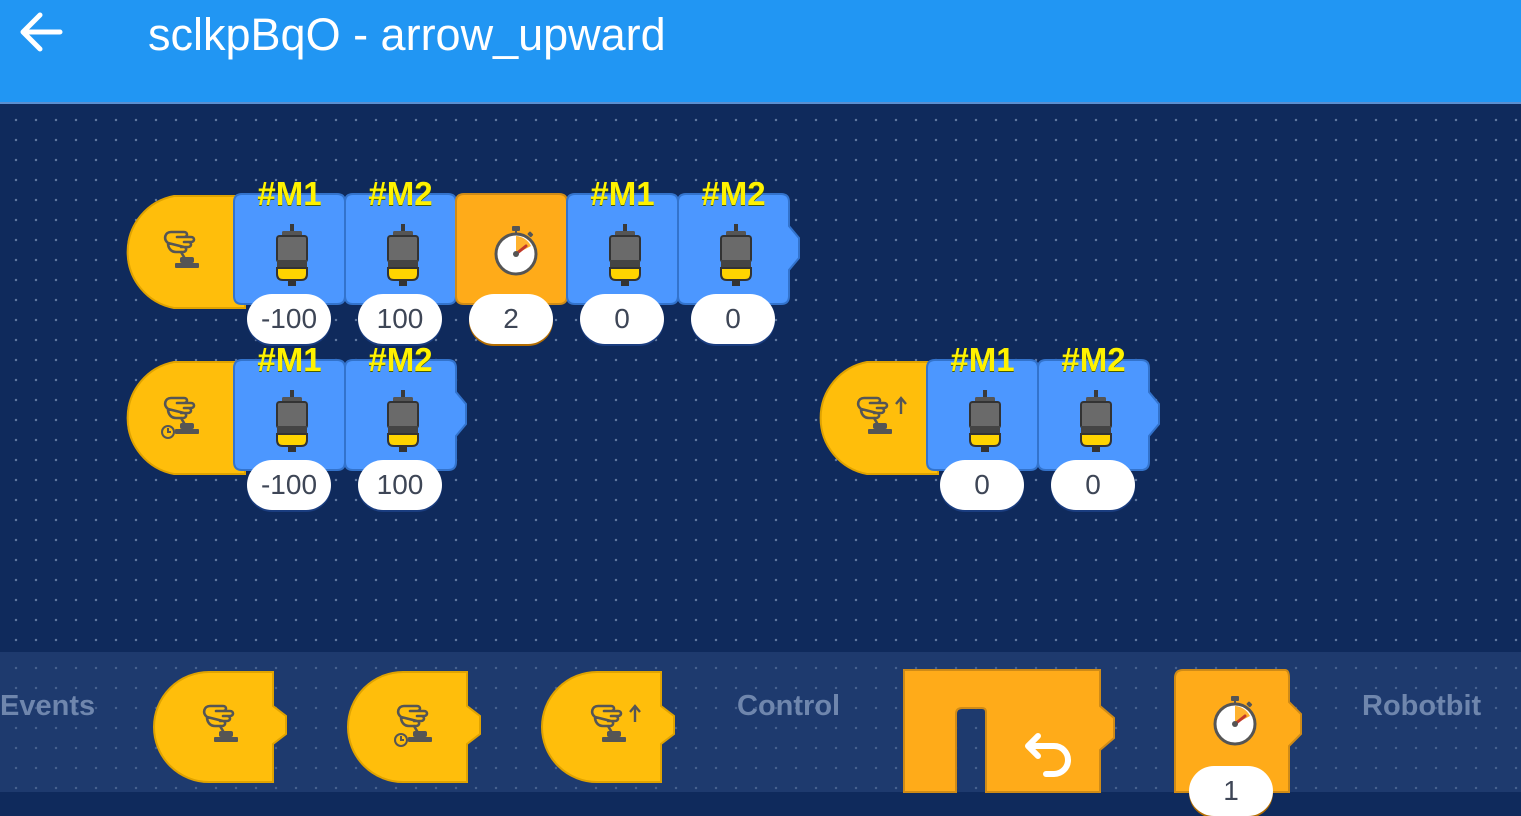 The width and height of the screenshot is (1521, 816). I want to click on category-events-label: Events, so click(47, 706).